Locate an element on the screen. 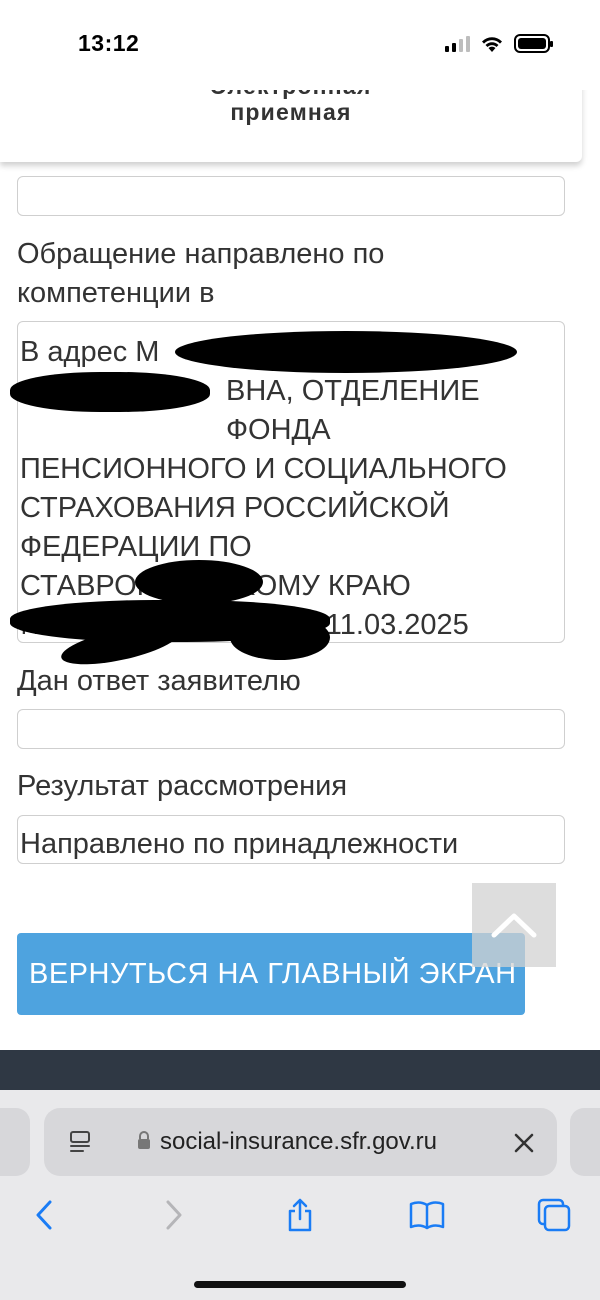  battery-icon is located at coordinates (533, 43).